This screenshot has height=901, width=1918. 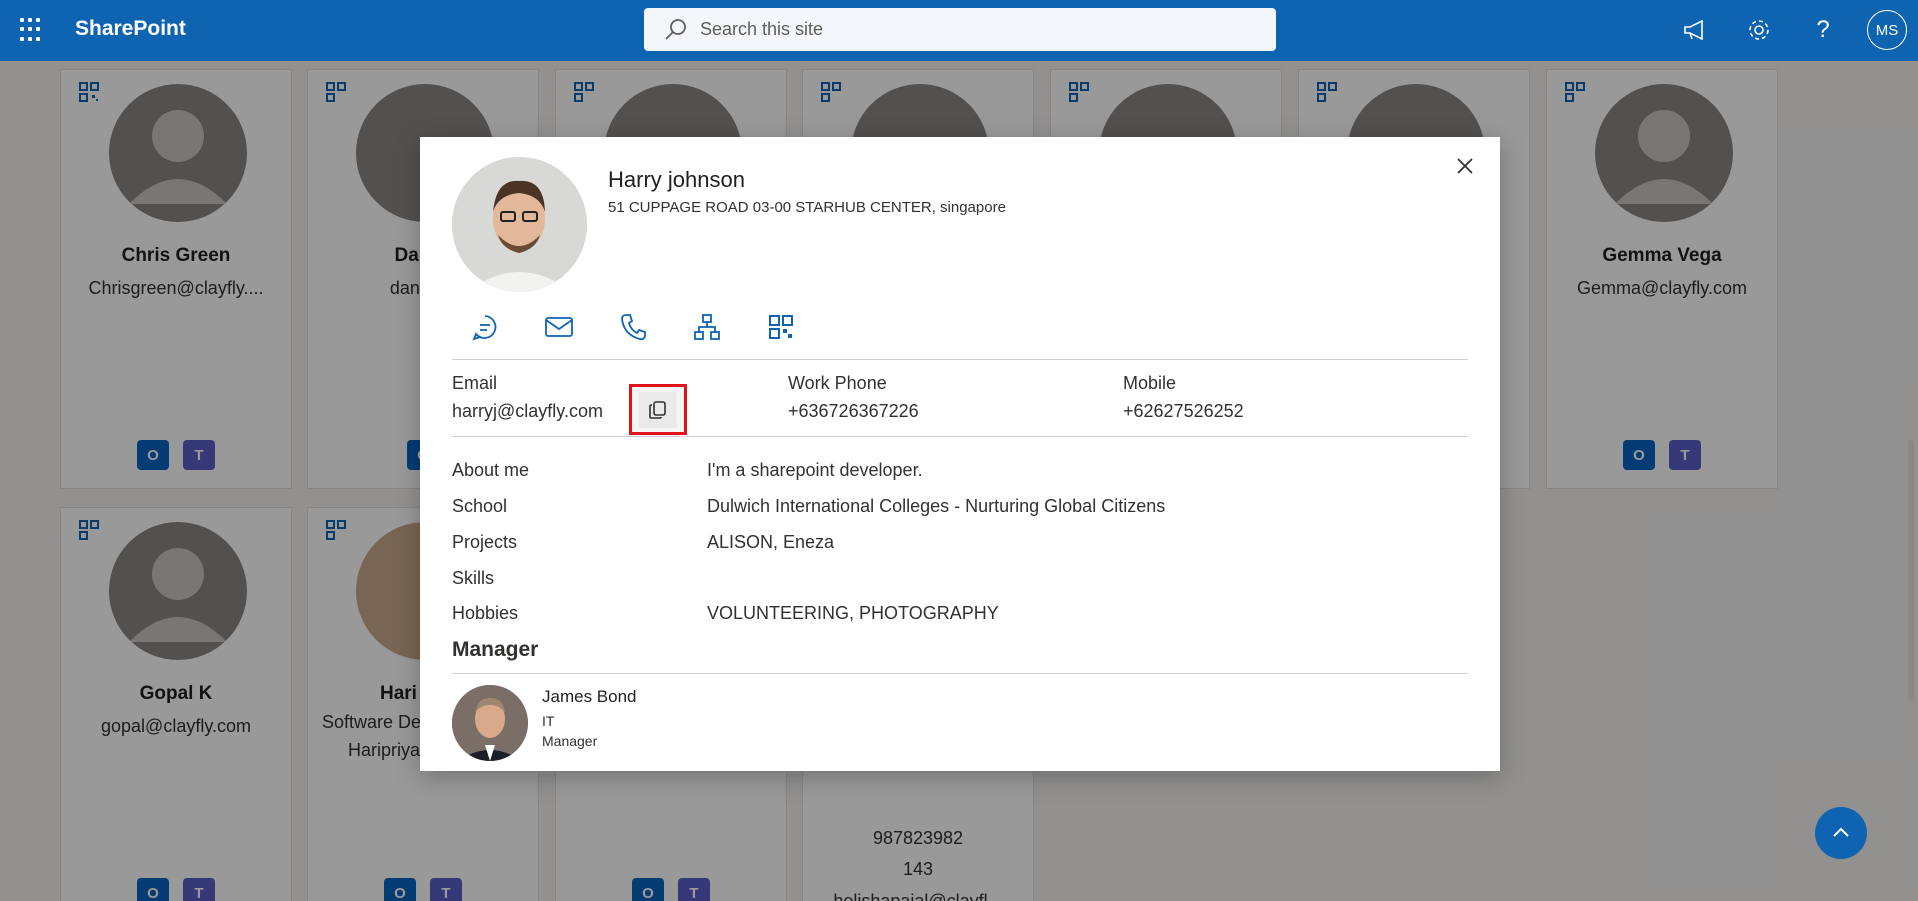 I want to click on hobbies-label: Hobbies, so click(x=485, y=613).